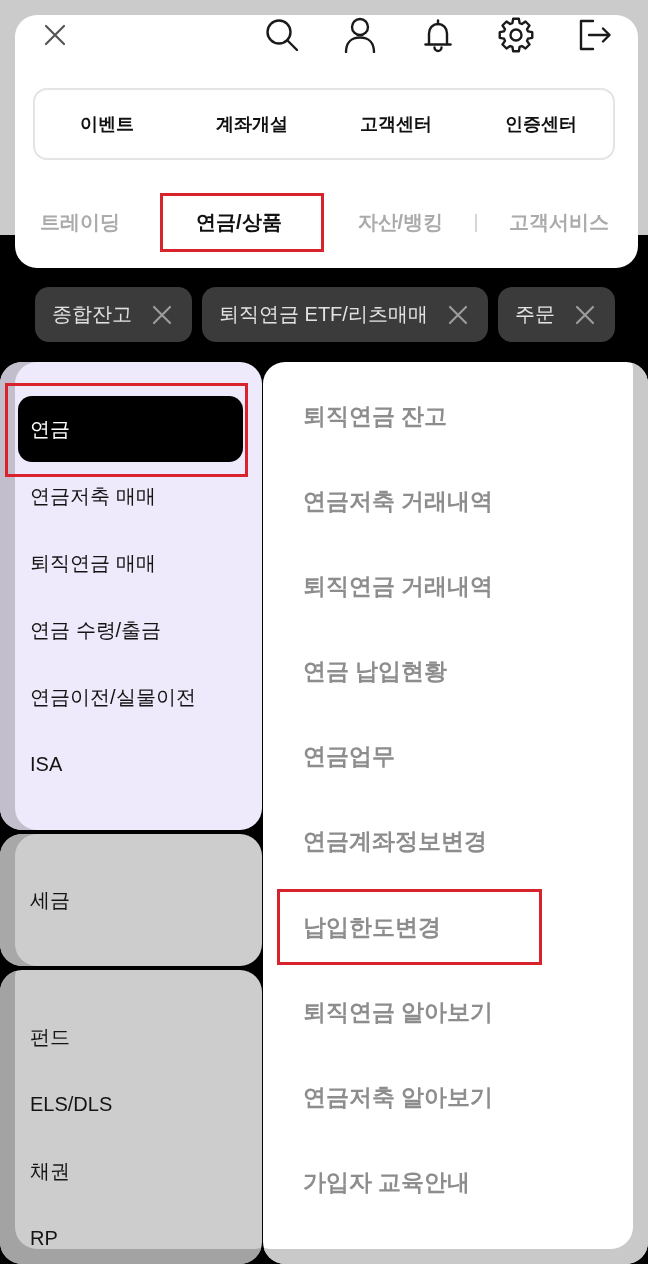 This screenshot has width=648, height=1264. What do you see at coordinates (113, 314) in the screenshot?
I see `recent-menu-chip: 종합잔고` at bounding box center [113, 314].